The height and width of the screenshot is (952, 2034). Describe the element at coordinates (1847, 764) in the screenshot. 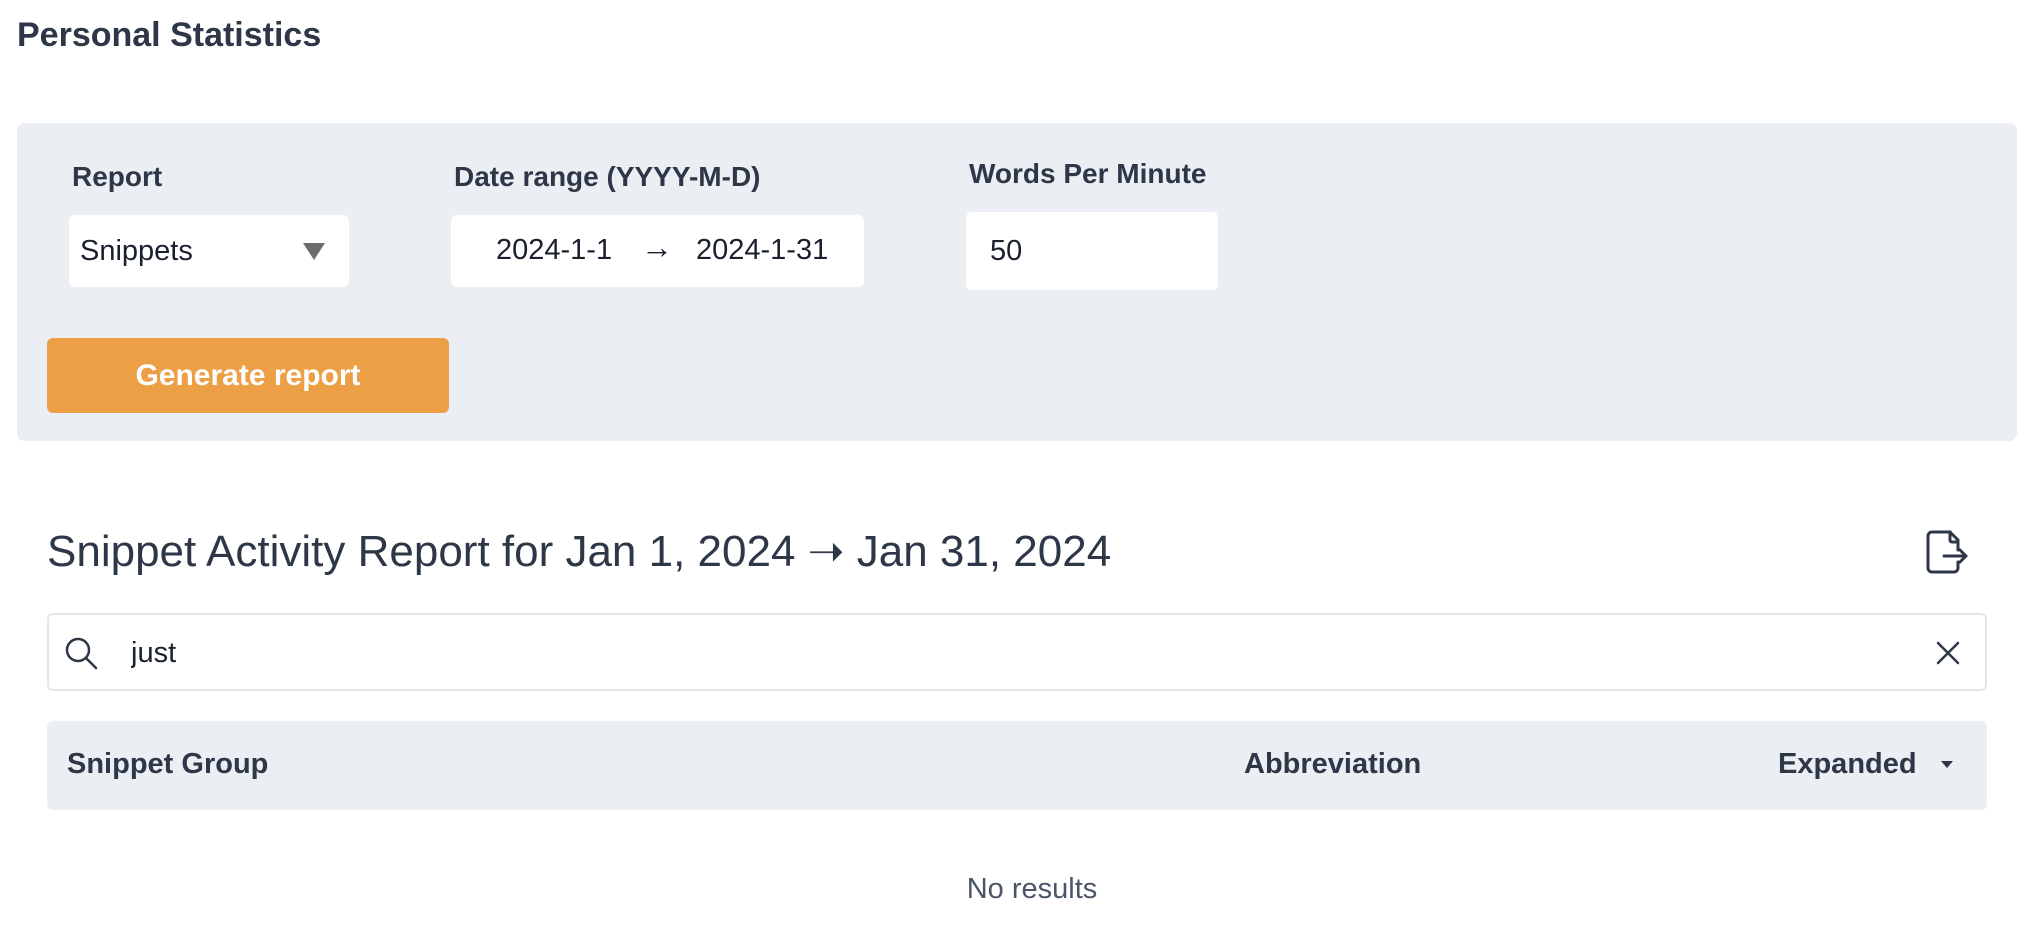

I see `column-header-expanded: Expanded` at that location.